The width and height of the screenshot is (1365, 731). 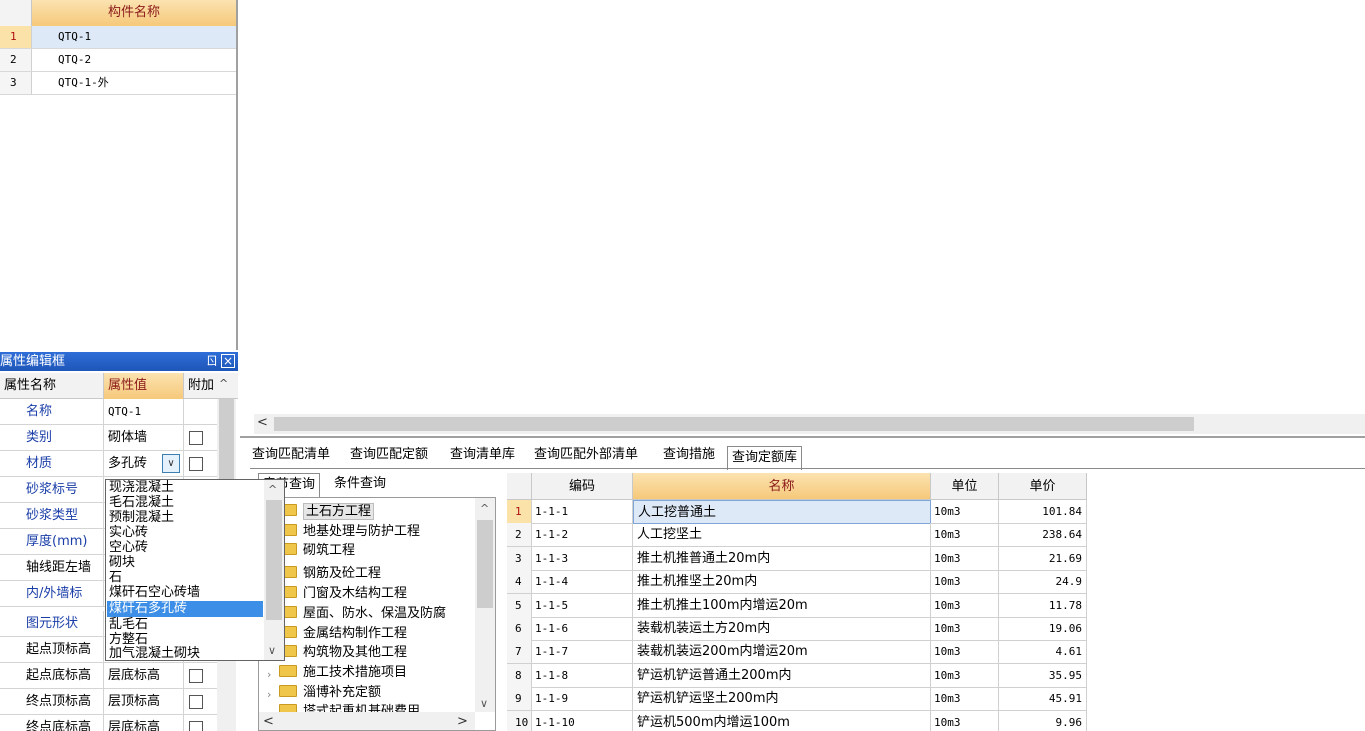 I want to click on quota-code: 1-1-6, so click(x=582, y=629).